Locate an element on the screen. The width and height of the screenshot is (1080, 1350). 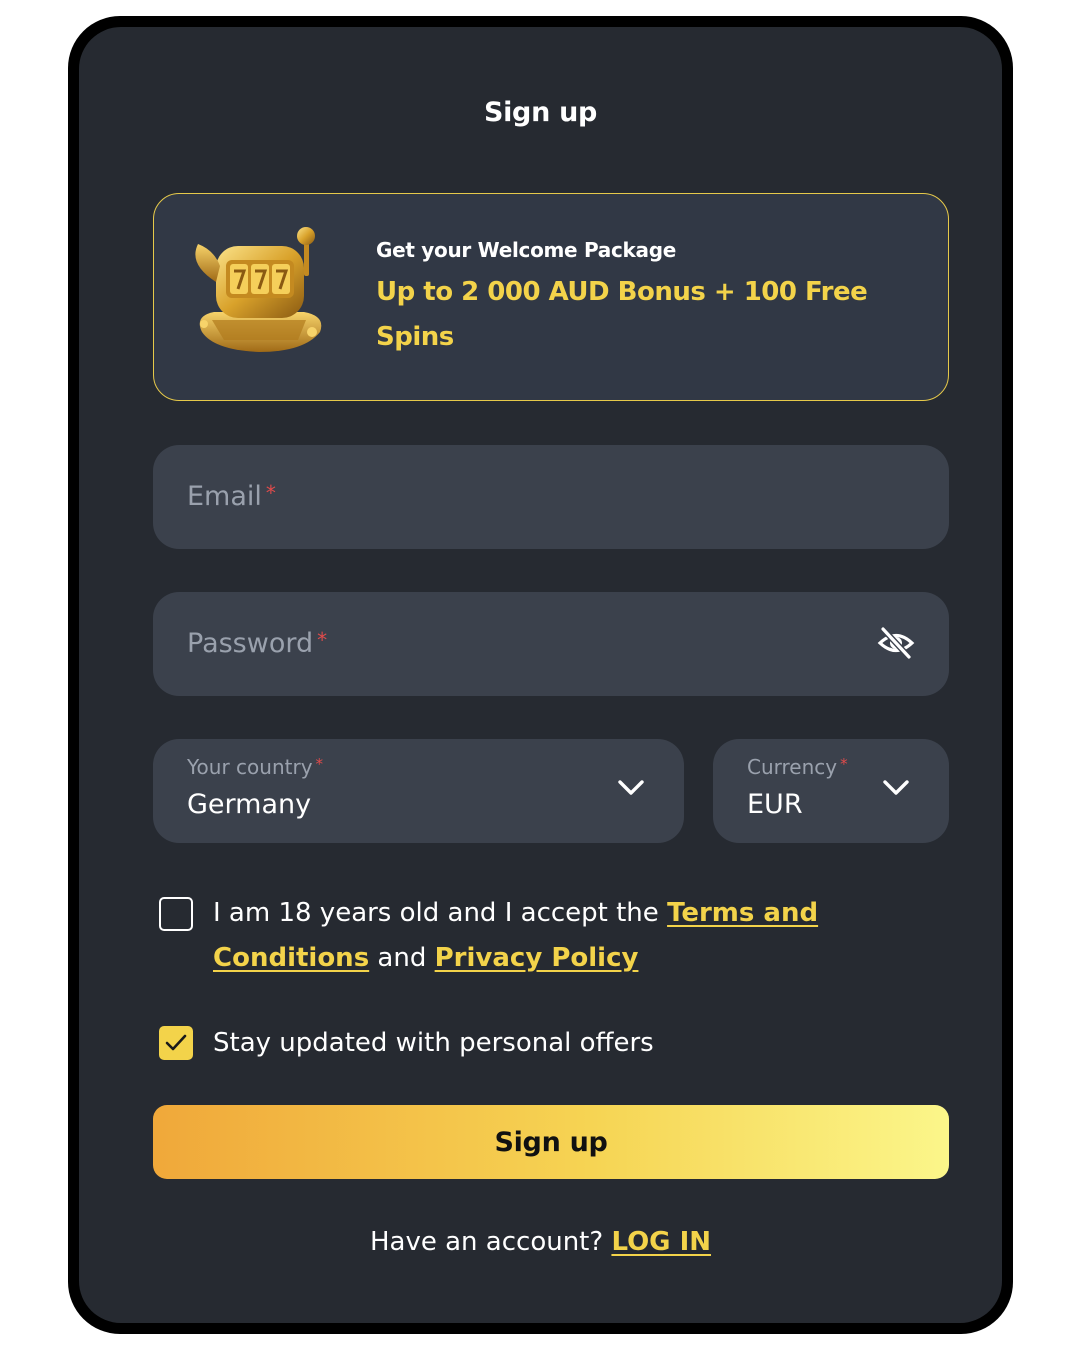
login-link: LOG IN is located at coordinates (661, 1242).